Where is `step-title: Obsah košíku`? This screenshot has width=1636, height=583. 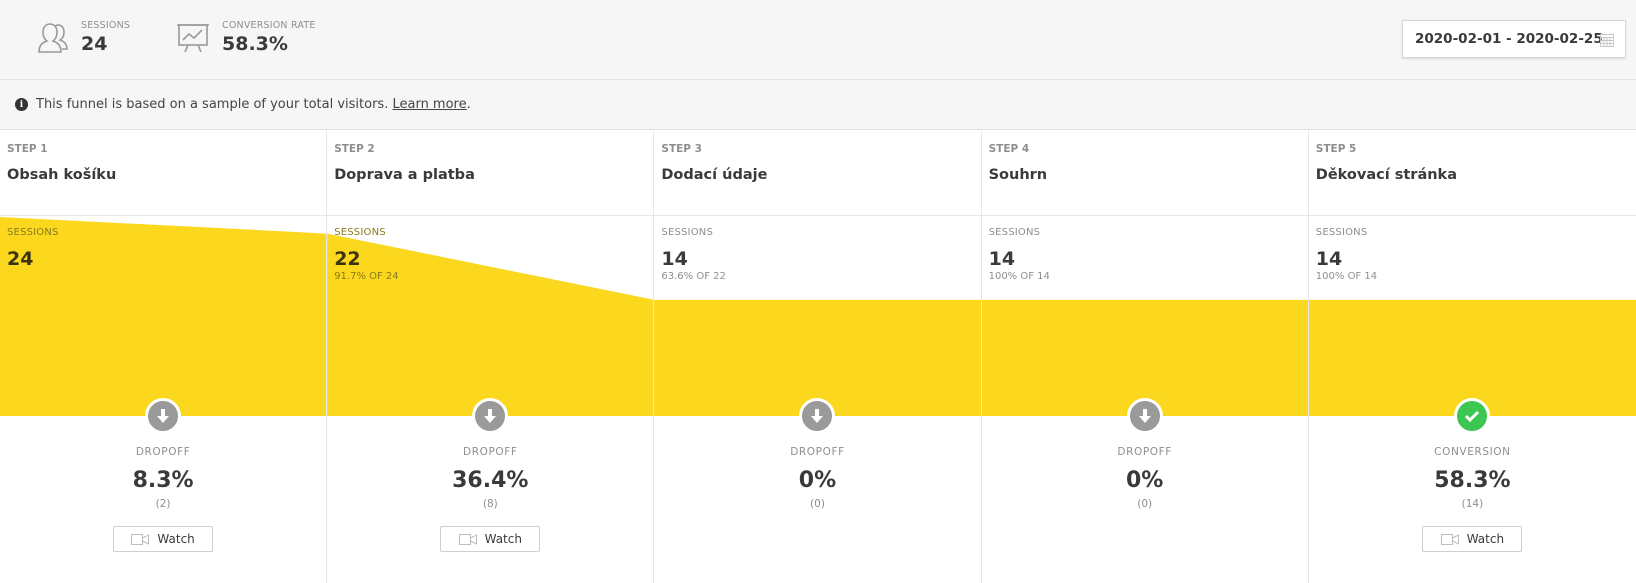
step-title: Obsah košíku is located at coordinates (62, 175).